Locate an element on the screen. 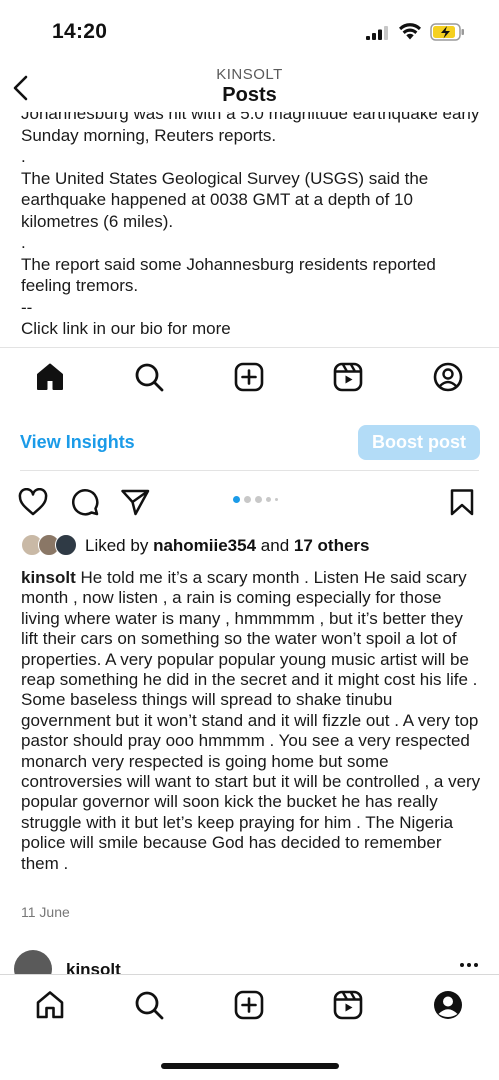 The height and width of the screenshot is (1080, 499). home-indicator is located at coordinates (250, 1066).